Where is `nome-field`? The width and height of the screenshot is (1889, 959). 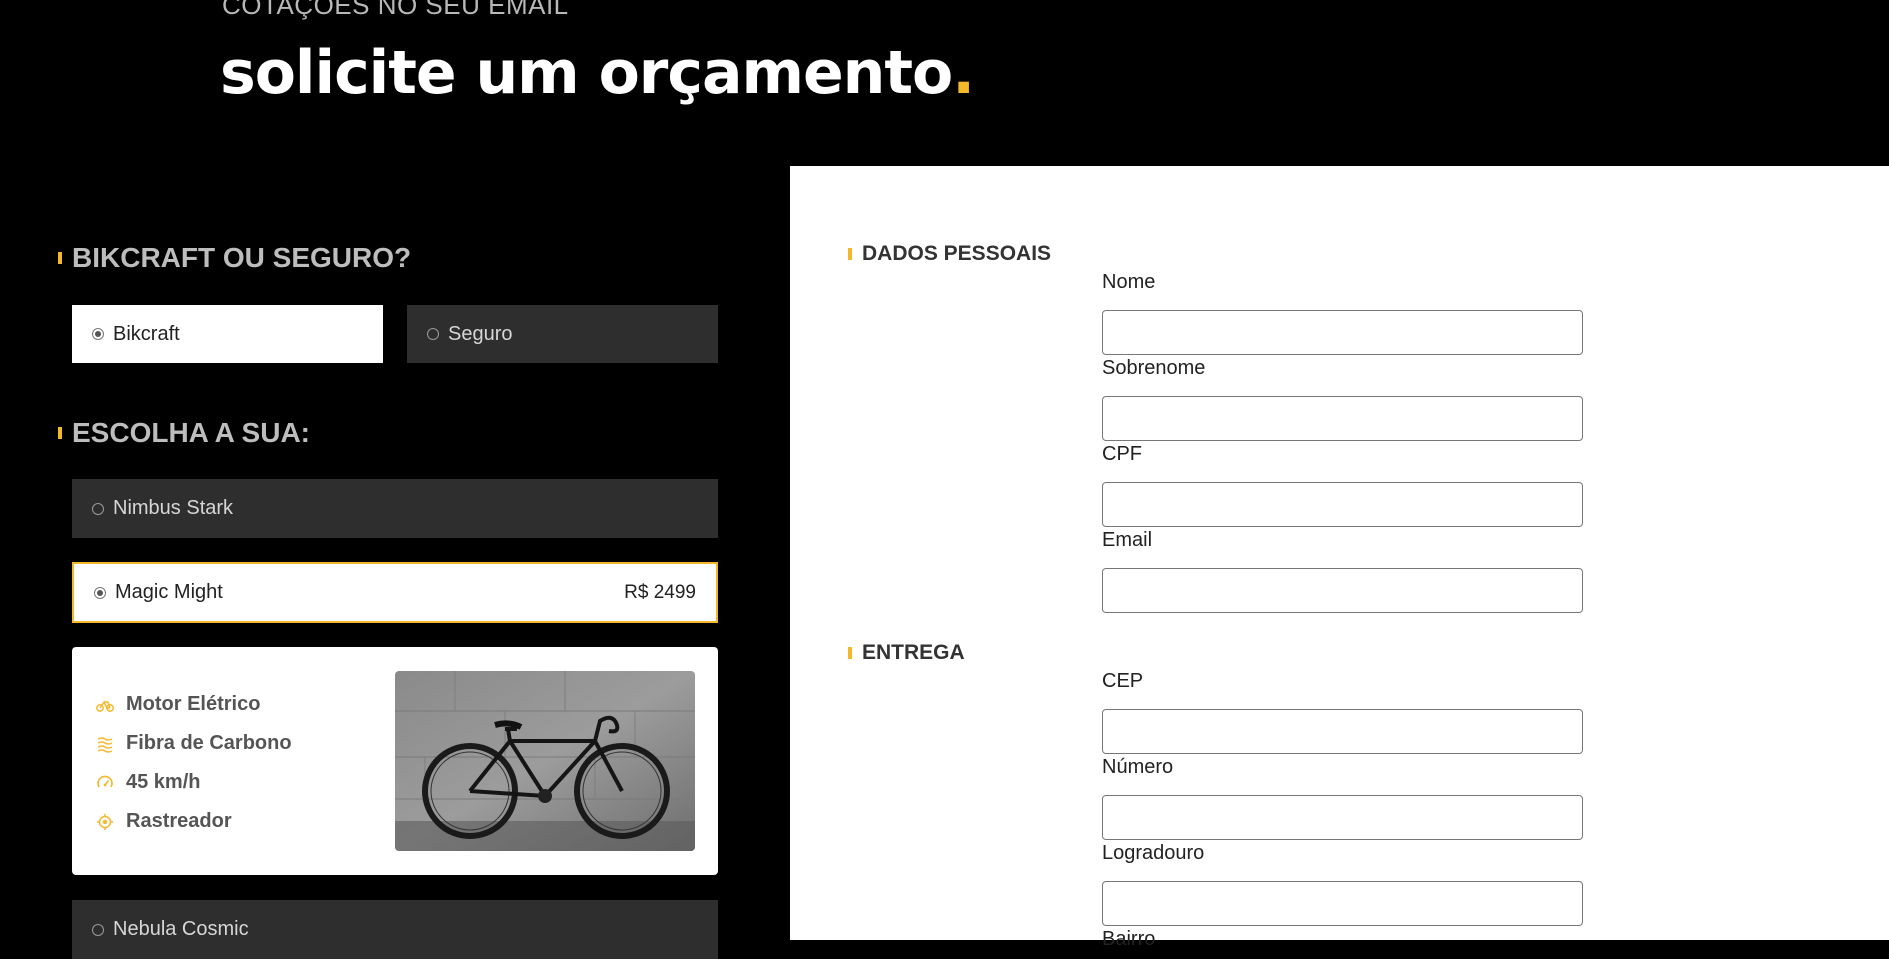
nome-field is located at coordinates (1342, 332).